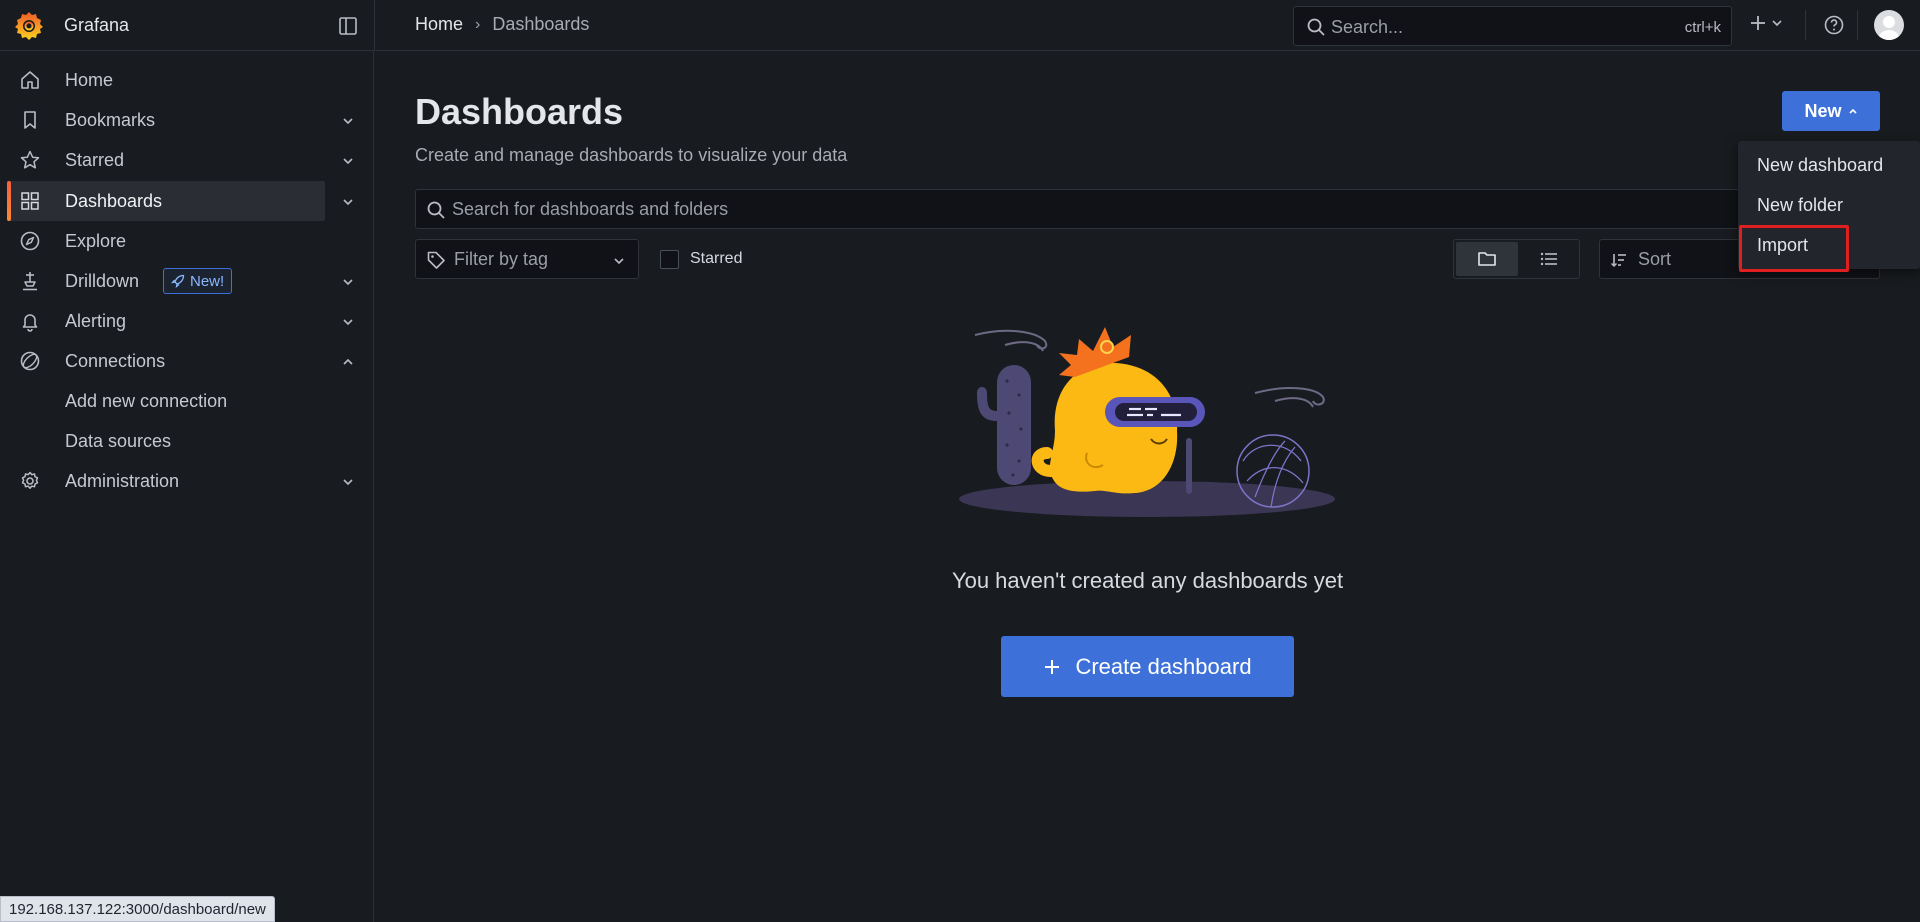 This screenshot has width=1920, height=922. Describe the element at coordinates (1702, 27) in the screenshot. I see `search-shortcut: ctrl+k` at that location.